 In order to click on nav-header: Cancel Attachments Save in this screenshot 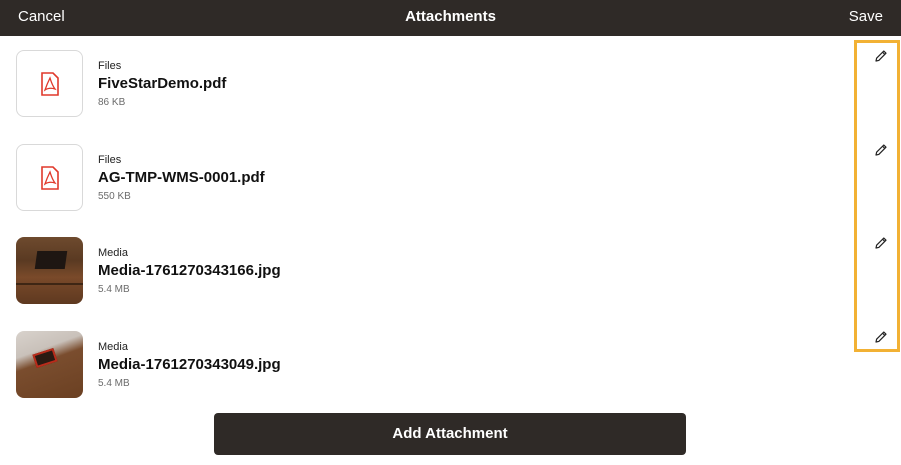, I will do `click(450, 18)`.